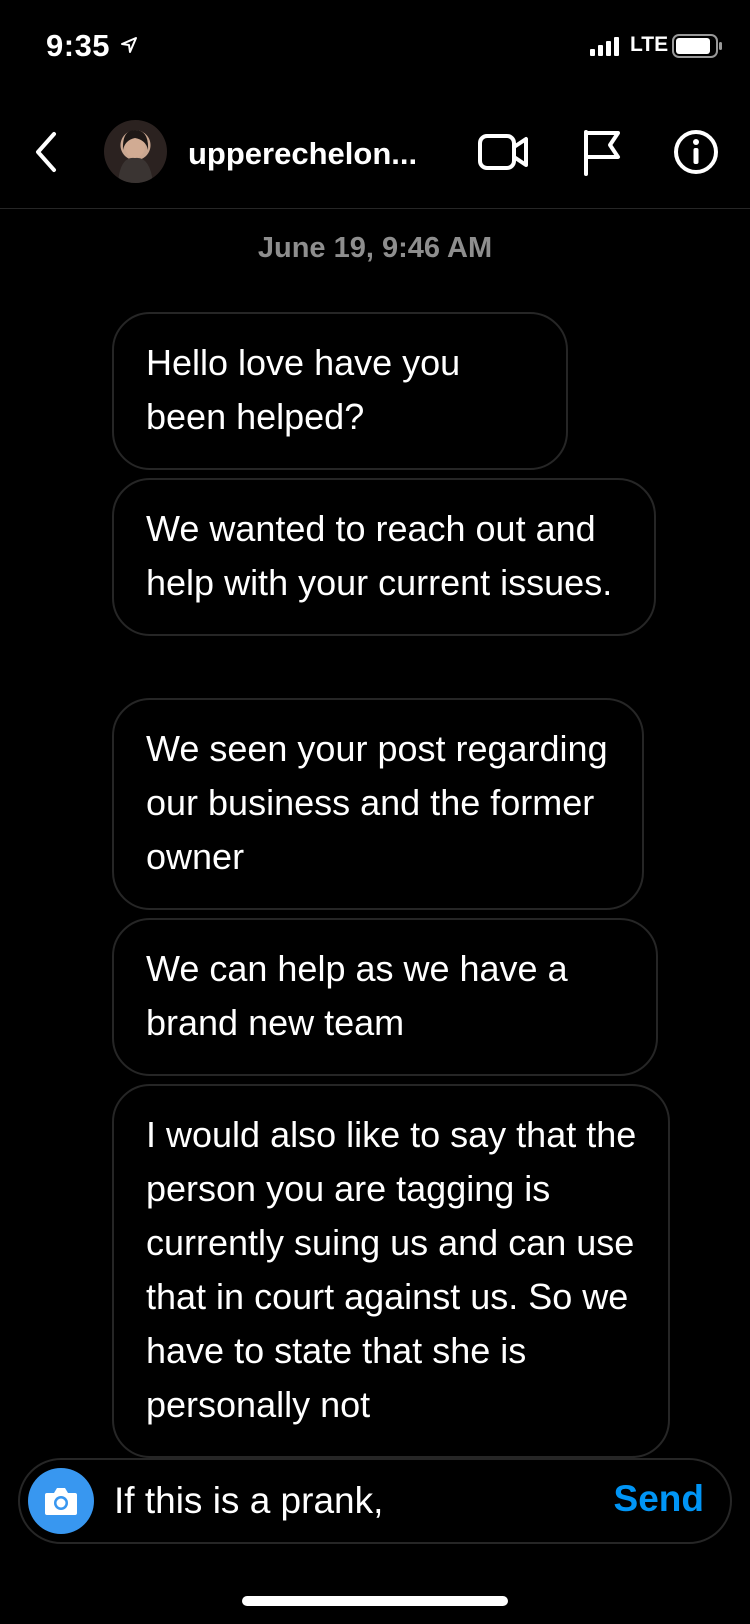 The height and width of the screenshot is (1624, 750). I want to click on message-text: Hello love have you been helped?, so click(303, 389).